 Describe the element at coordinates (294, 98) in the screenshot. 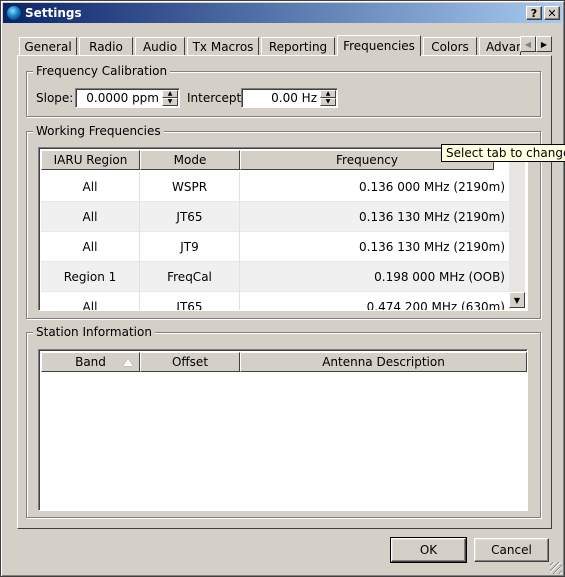

I see `intercept-value: 0.00 Hz` at that location.